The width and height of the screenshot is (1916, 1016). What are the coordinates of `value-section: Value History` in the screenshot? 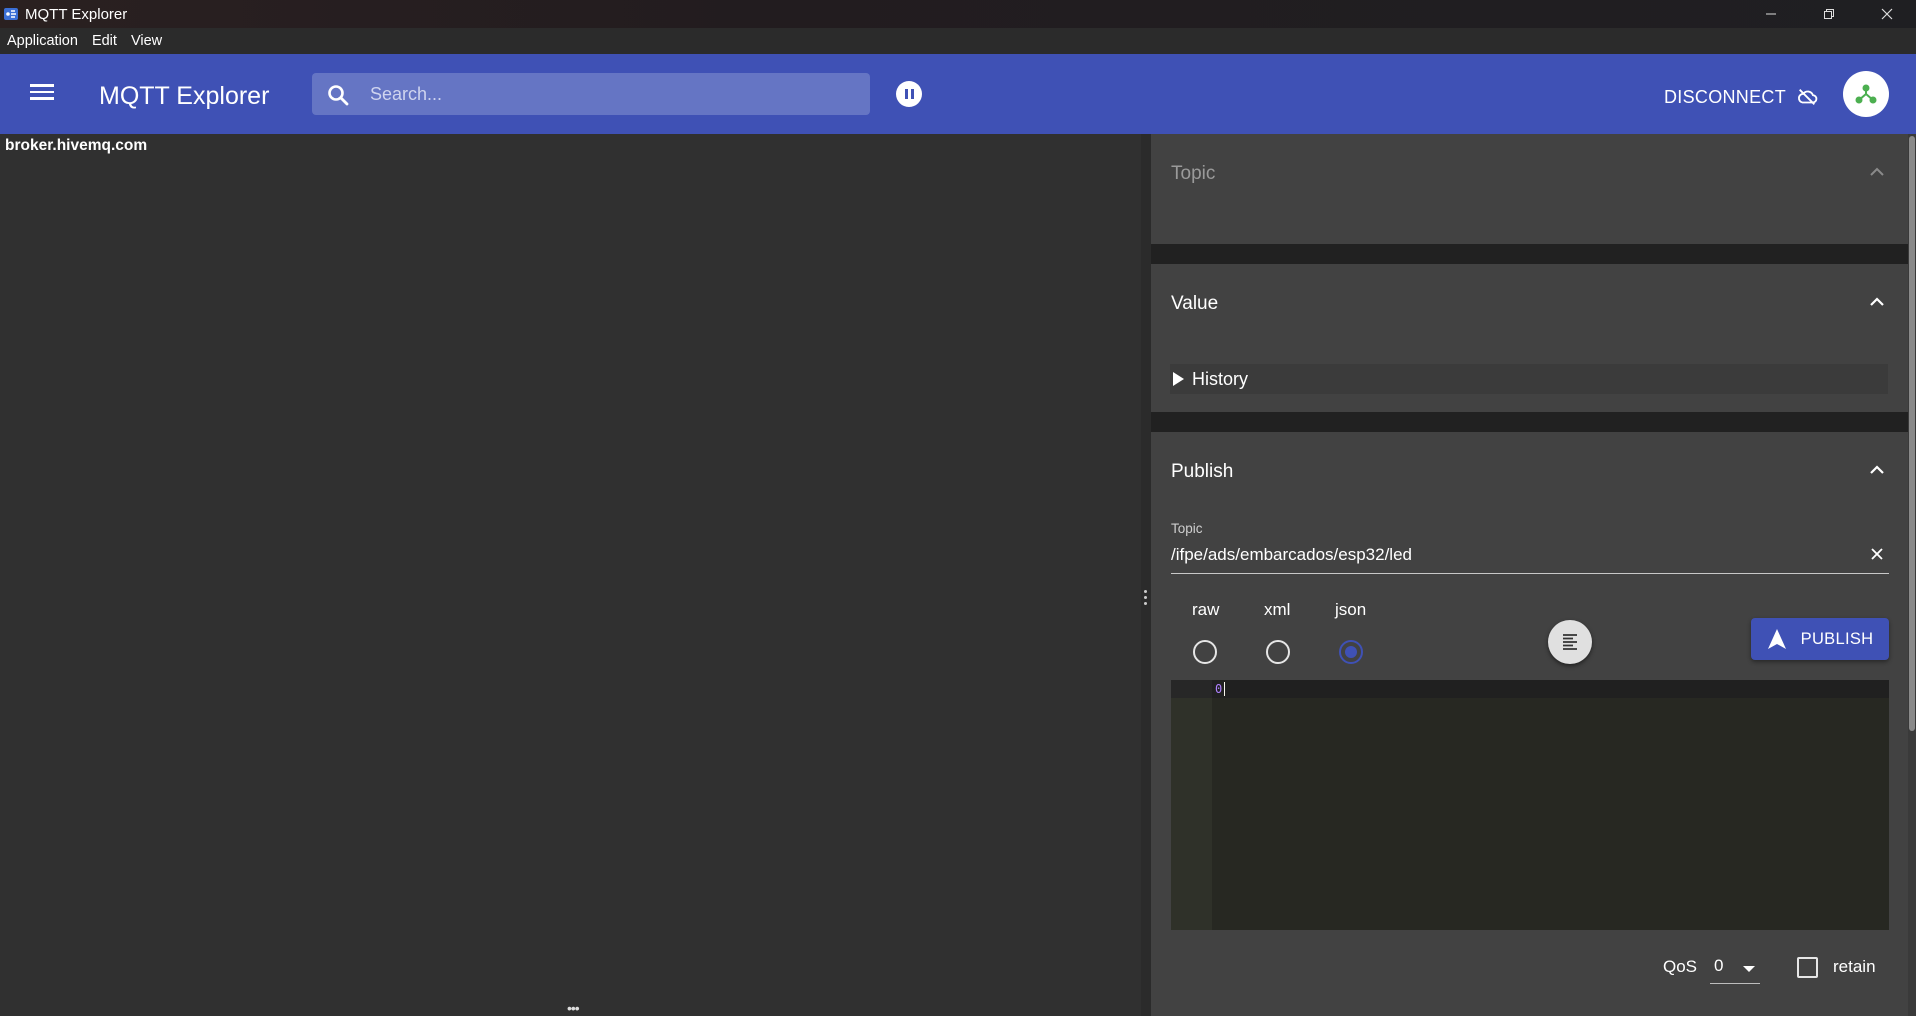 It's located at (1529, 338).